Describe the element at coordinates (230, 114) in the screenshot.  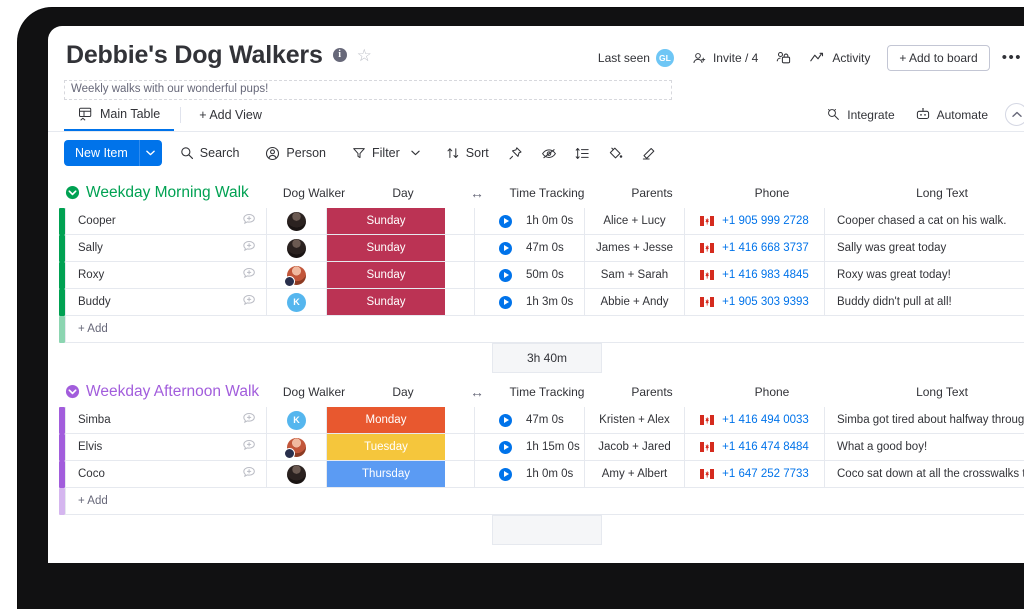
I see `add-view-button: + Add View` at that location.